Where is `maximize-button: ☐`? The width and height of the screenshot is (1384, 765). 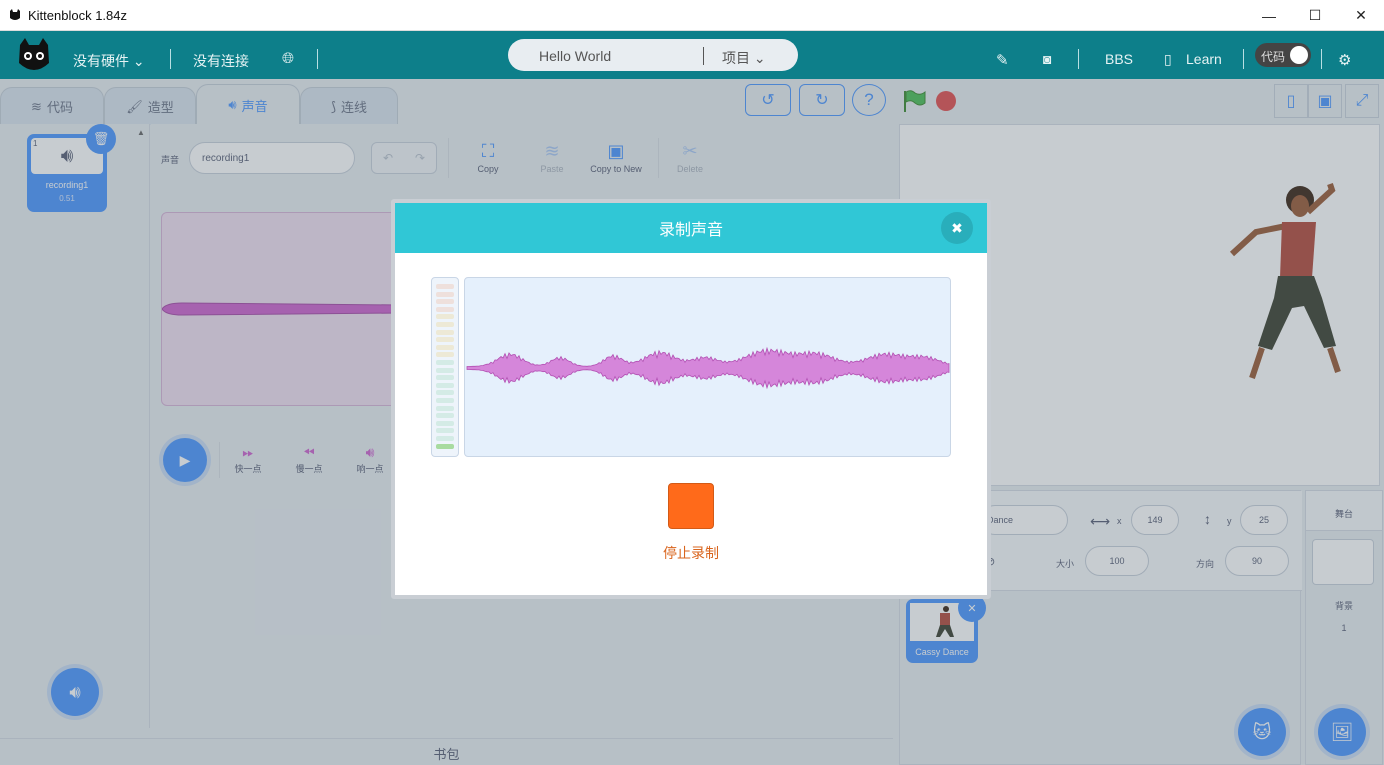 maximize-button: ☐ is located at coordinates (1315, 15).